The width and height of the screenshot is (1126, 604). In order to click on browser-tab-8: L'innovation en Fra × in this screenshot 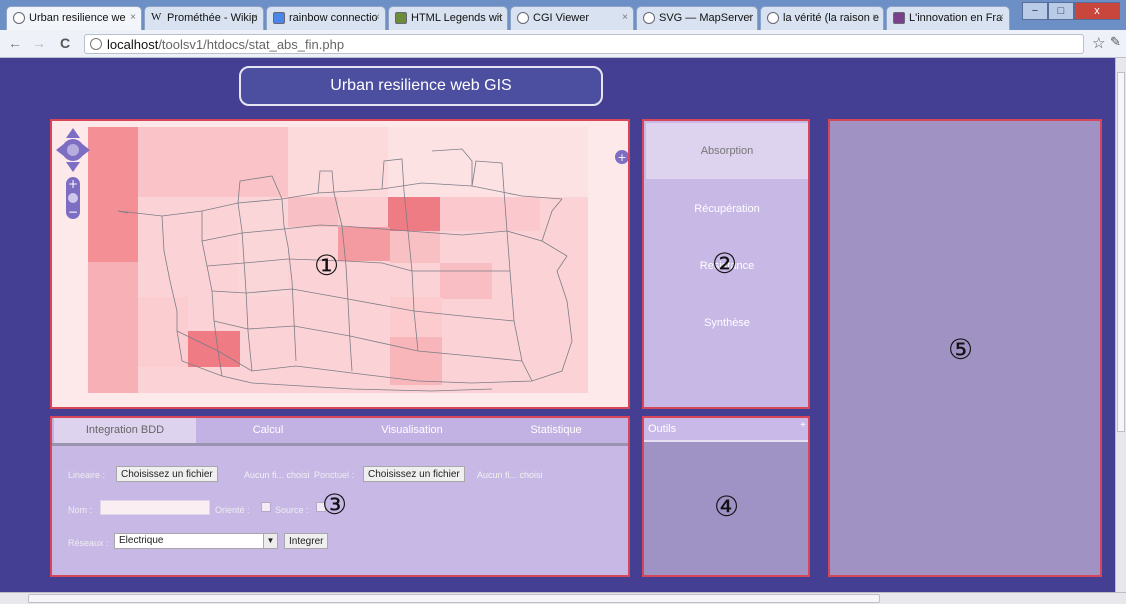, I will do `click(948, 18)`.